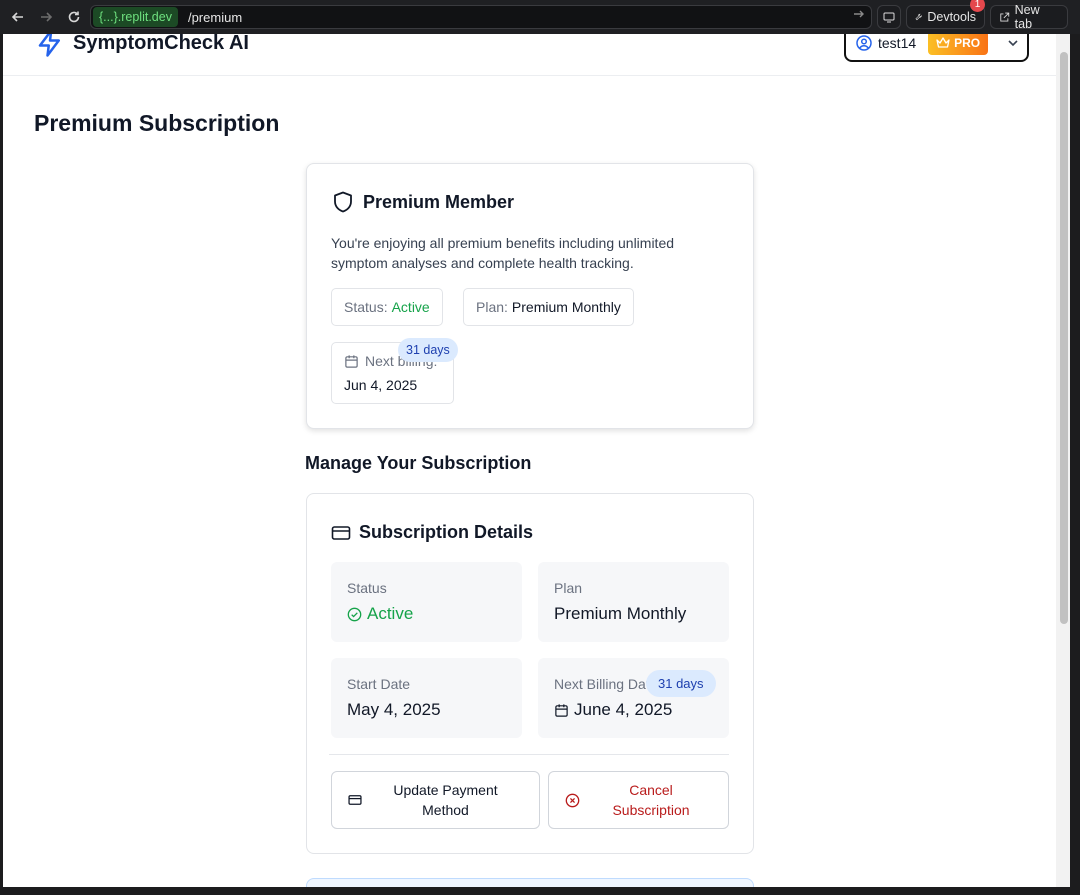  What do you see at coordinates (897, 43) in the screenshot?
I see `username: test14` at bounding box center [897, 43].